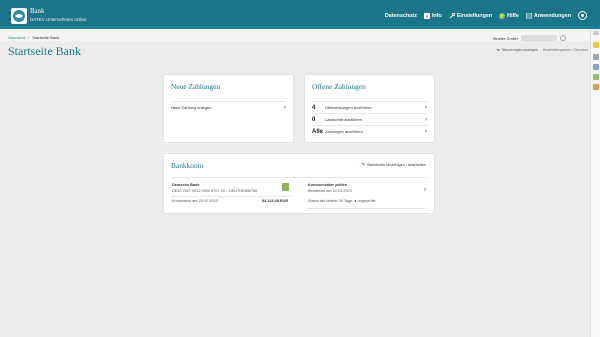 The image size is (600, 337). What do you see at coordinates (596, 33) in the screenshot?
I see `toolbar-collapse-icon` at bounding box center [596, 33].